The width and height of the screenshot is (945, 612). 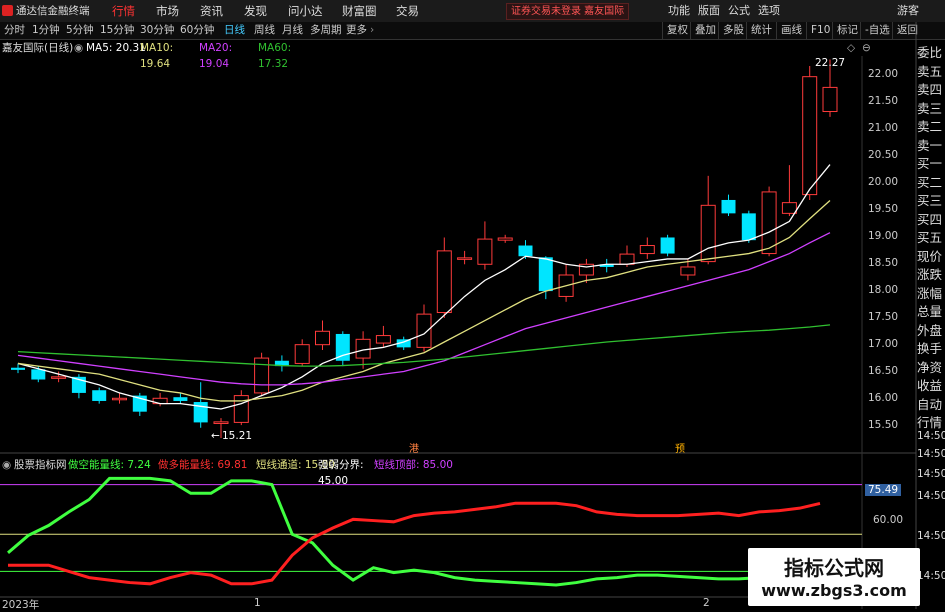 What do you see at coordinates (359, 11) in the screenshot?
I see `menu-wealth: 财富圈` at bounding box center [359, 11].